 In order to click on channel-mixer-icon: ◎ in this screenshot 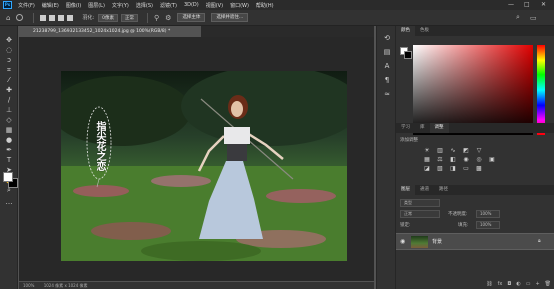, I will do `click(479, 159)`.